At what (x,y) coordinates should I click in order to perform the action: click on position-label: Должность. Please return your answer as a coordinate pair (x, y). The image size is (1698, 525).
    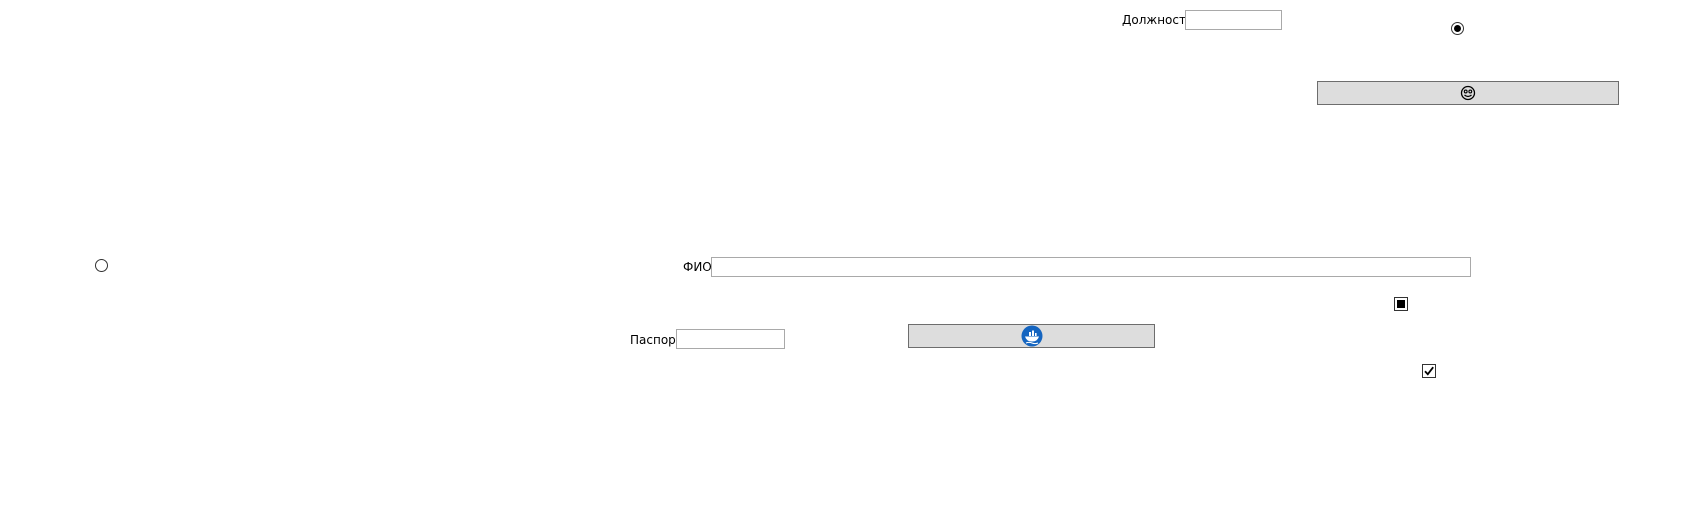
    Looking at the image, I should click on (1158, 20).